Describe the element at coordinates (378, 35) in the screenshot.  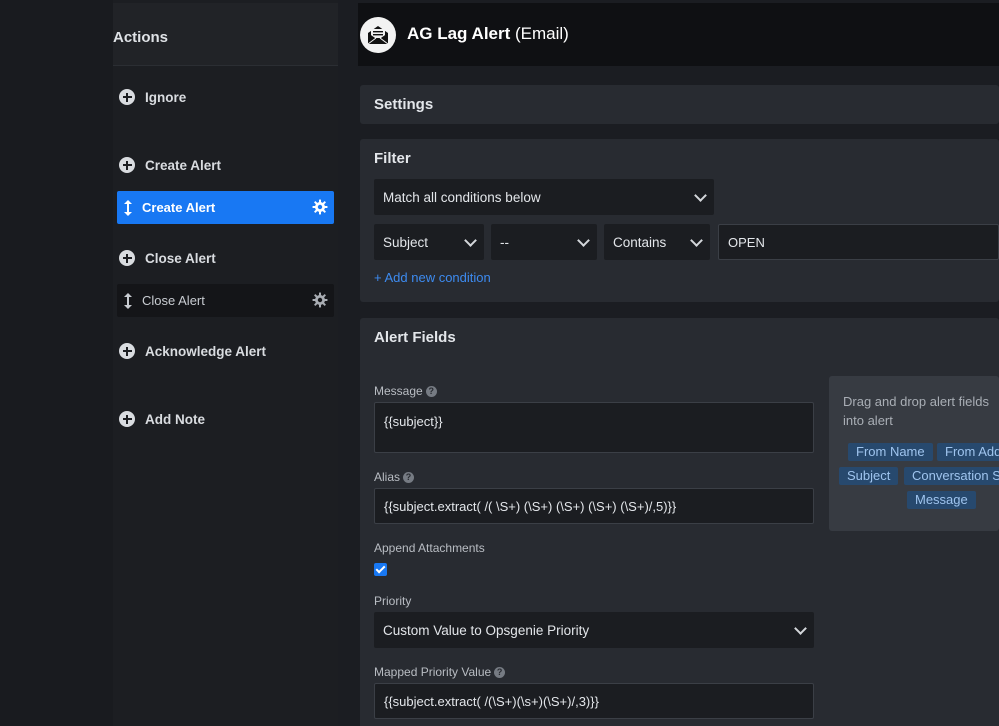
I see `email-envelope-icon` at that location.